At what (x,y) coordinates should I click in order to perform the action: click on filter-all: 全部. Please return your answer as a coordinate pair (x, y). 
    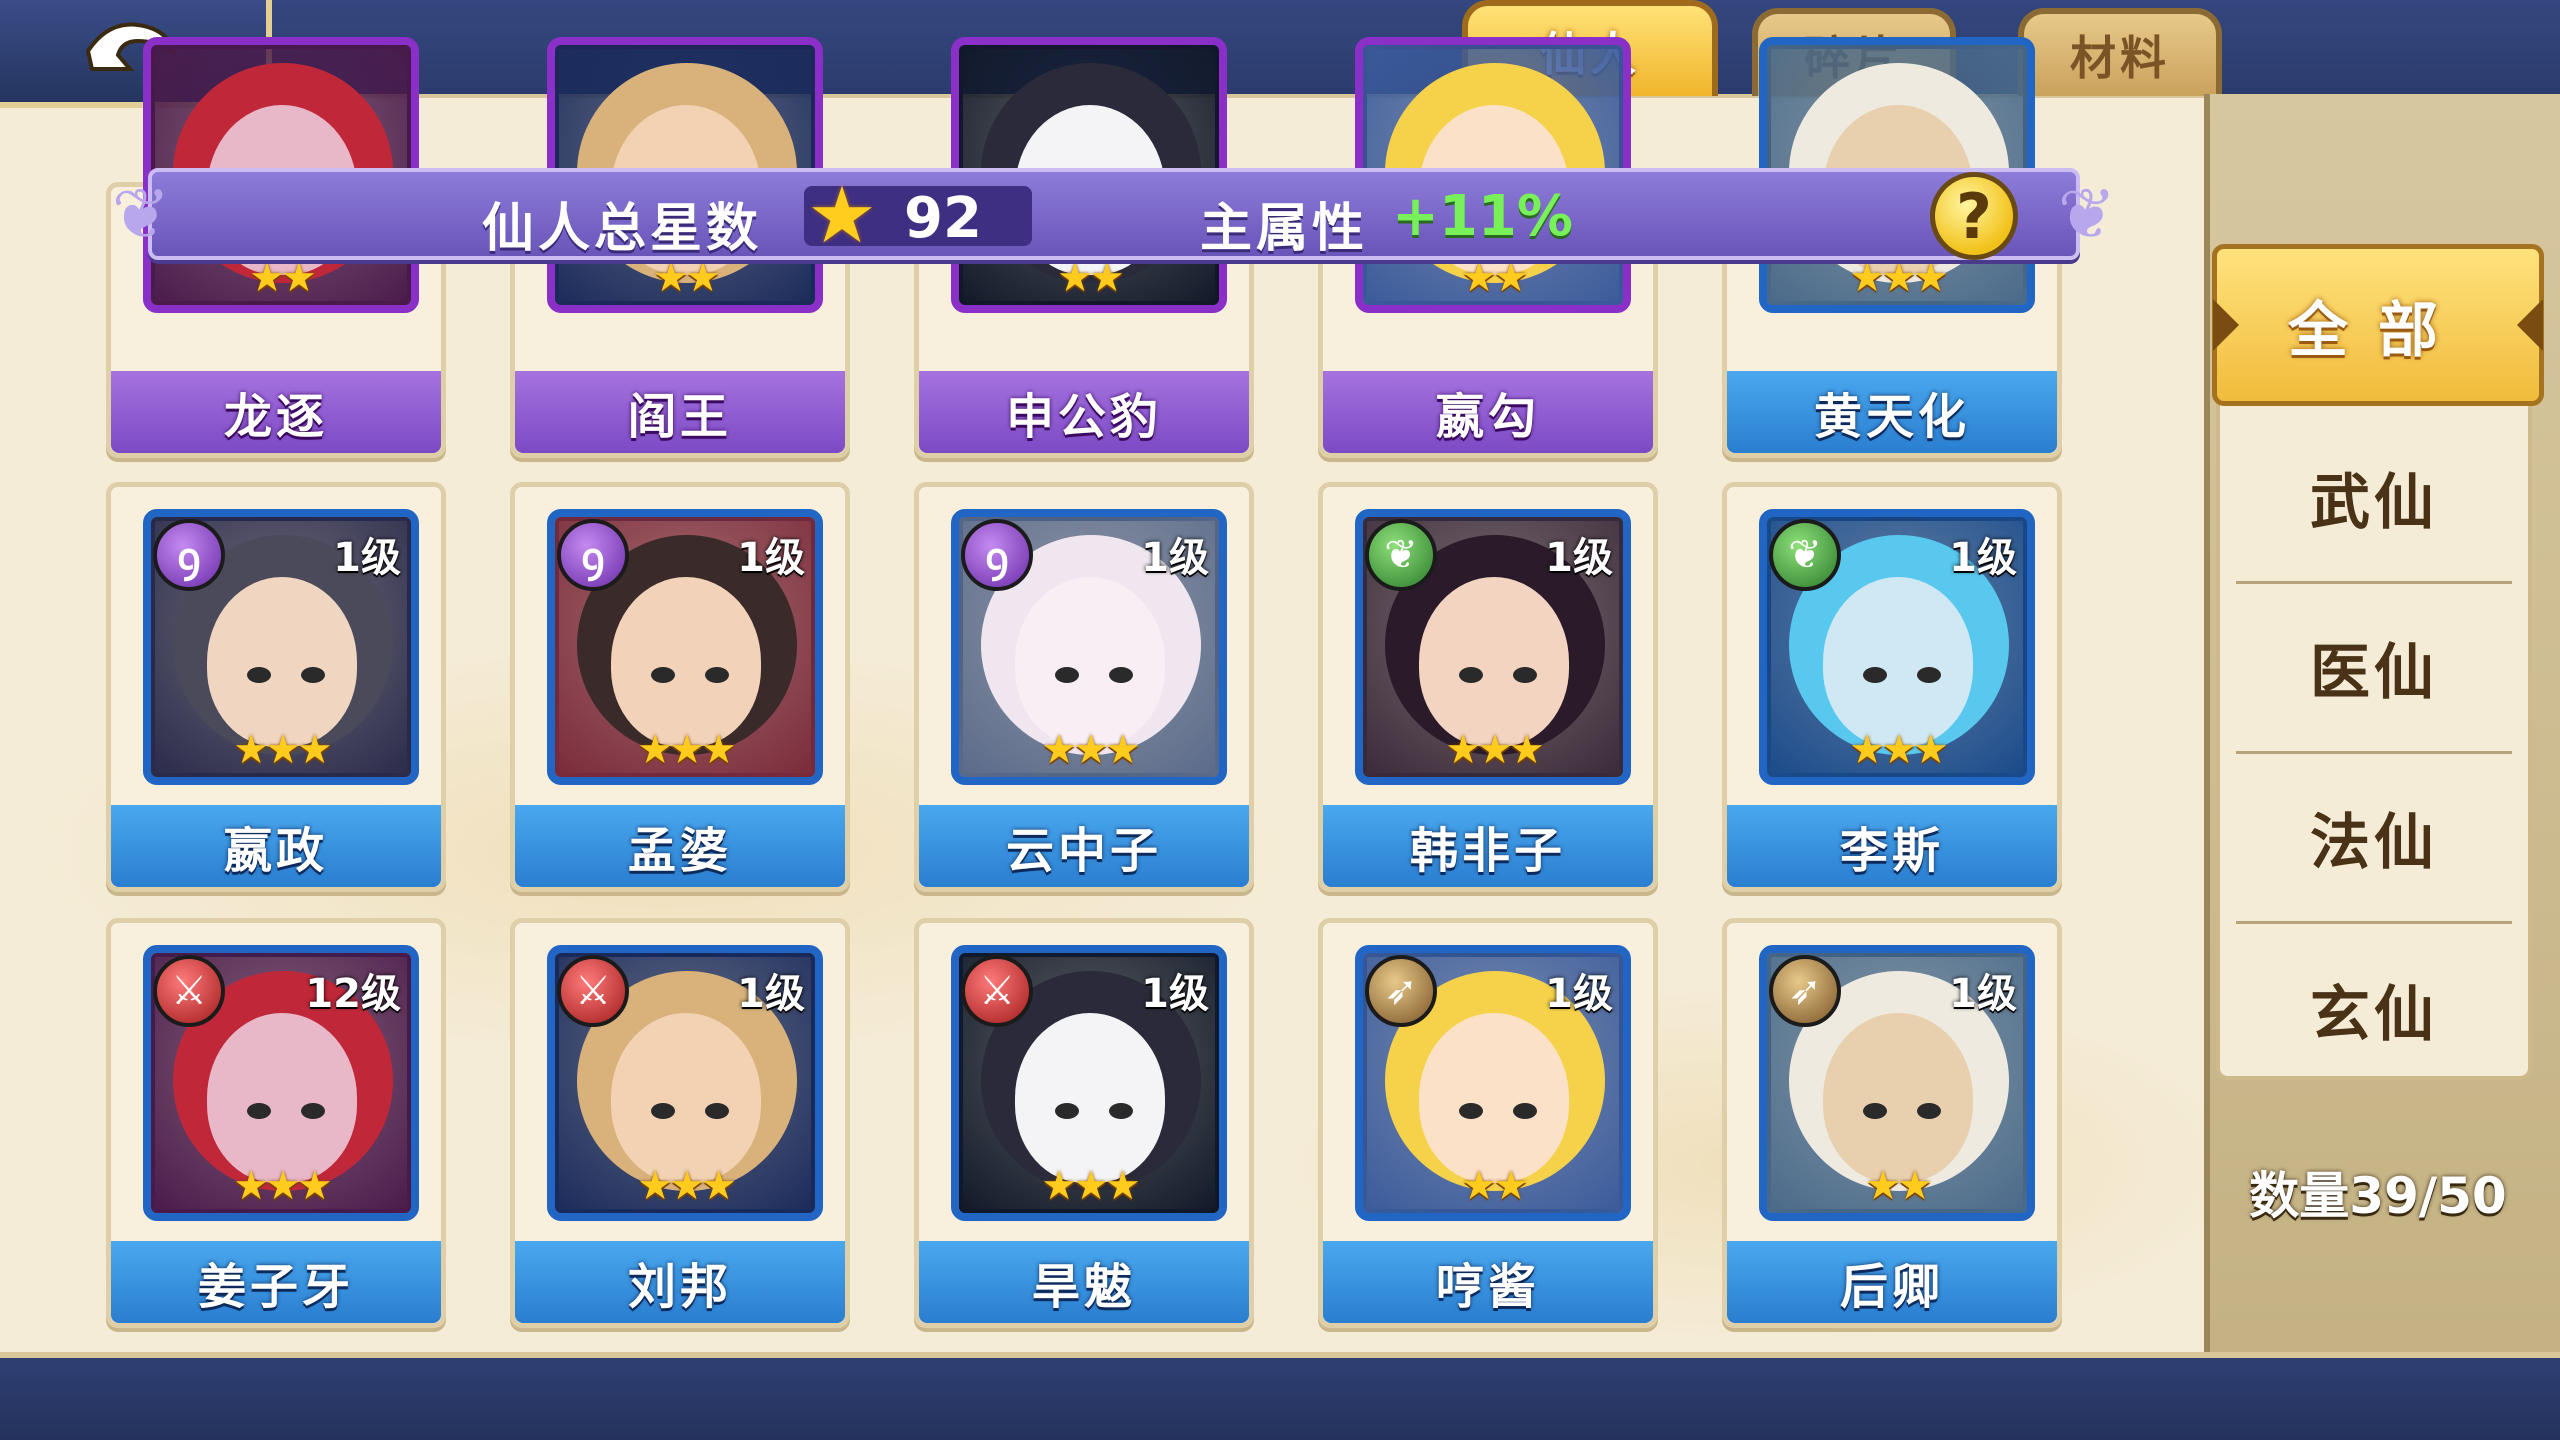
    Looking at the image, I should click on (2378, 325).